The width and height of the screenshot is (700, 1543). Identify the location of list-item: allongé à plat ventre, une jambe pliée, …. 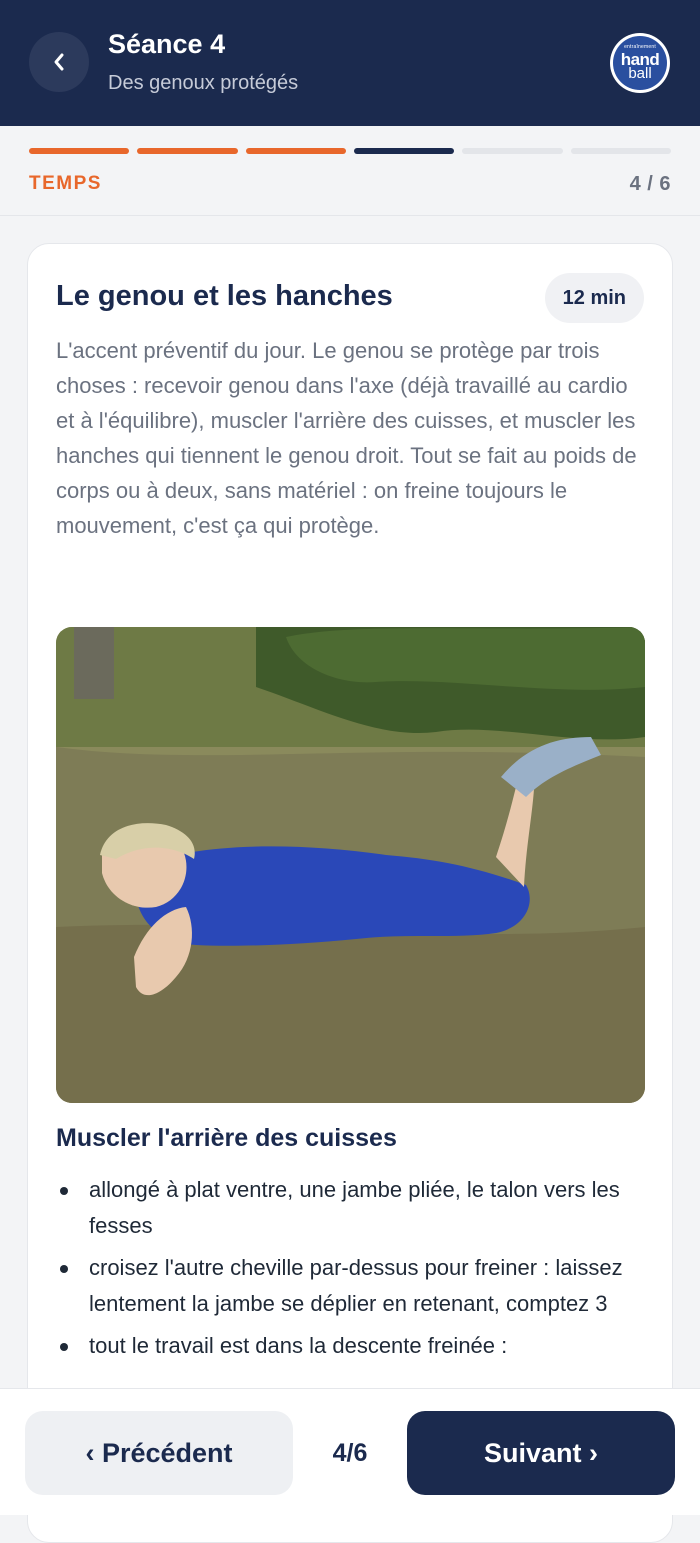
(356, 1208).